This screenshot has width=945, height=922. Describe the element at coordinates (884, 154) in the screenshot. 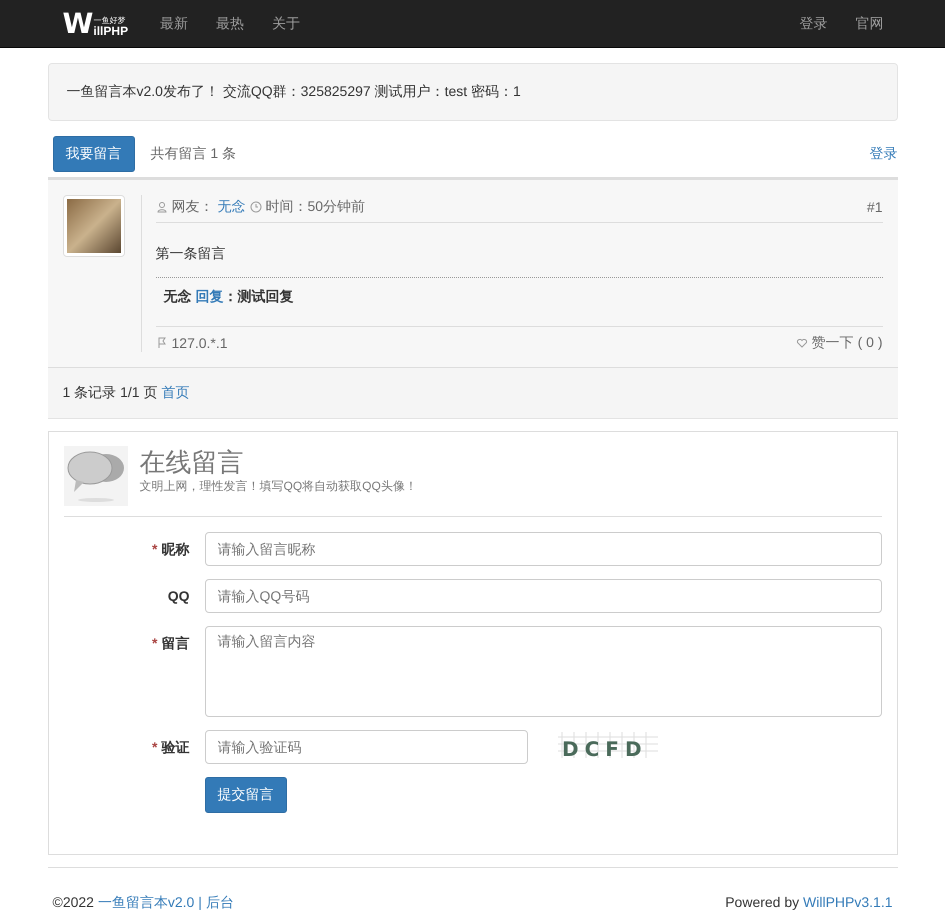

I see `login-link: 登录` at that location.